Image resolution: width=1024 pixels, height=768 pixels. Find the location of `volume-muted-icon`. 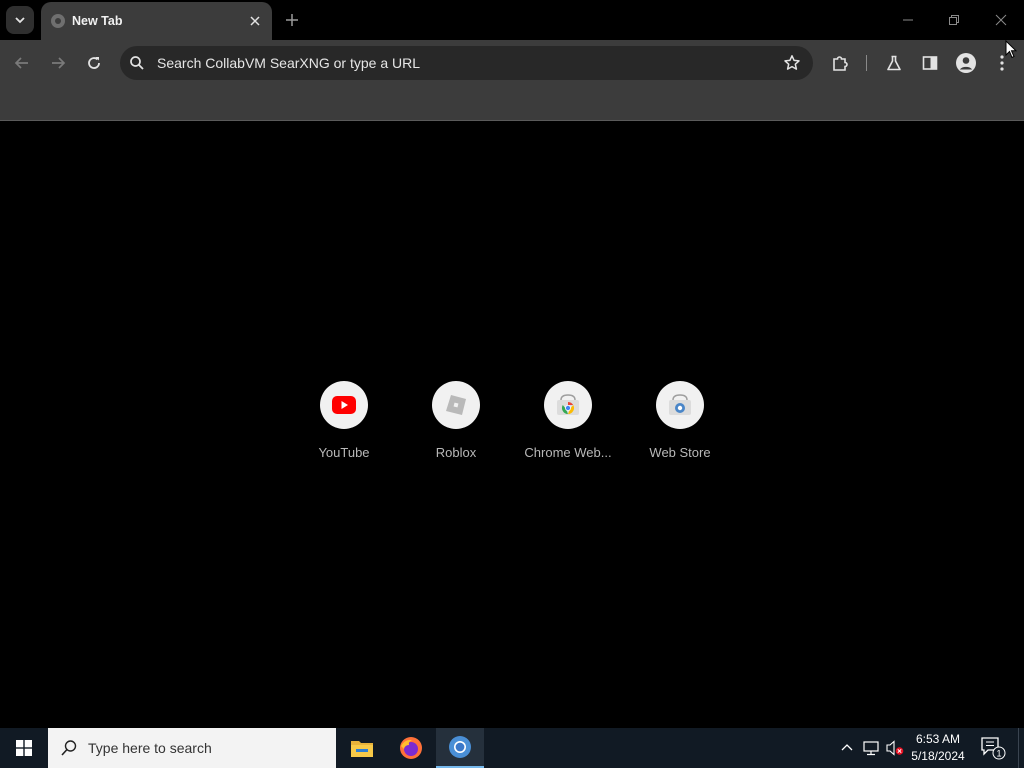

volume-muted-icon is located at coordinates (895, 748).